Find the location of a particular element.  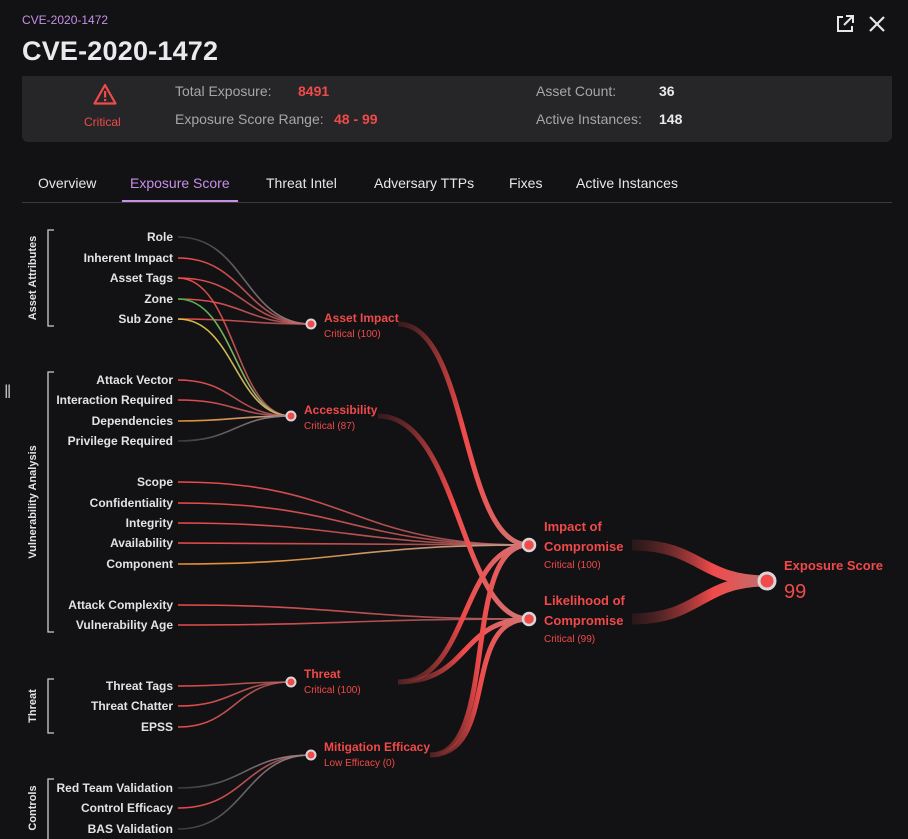

factor-control-efficacy: Control Efficacy is located at coordinates (127, 808).